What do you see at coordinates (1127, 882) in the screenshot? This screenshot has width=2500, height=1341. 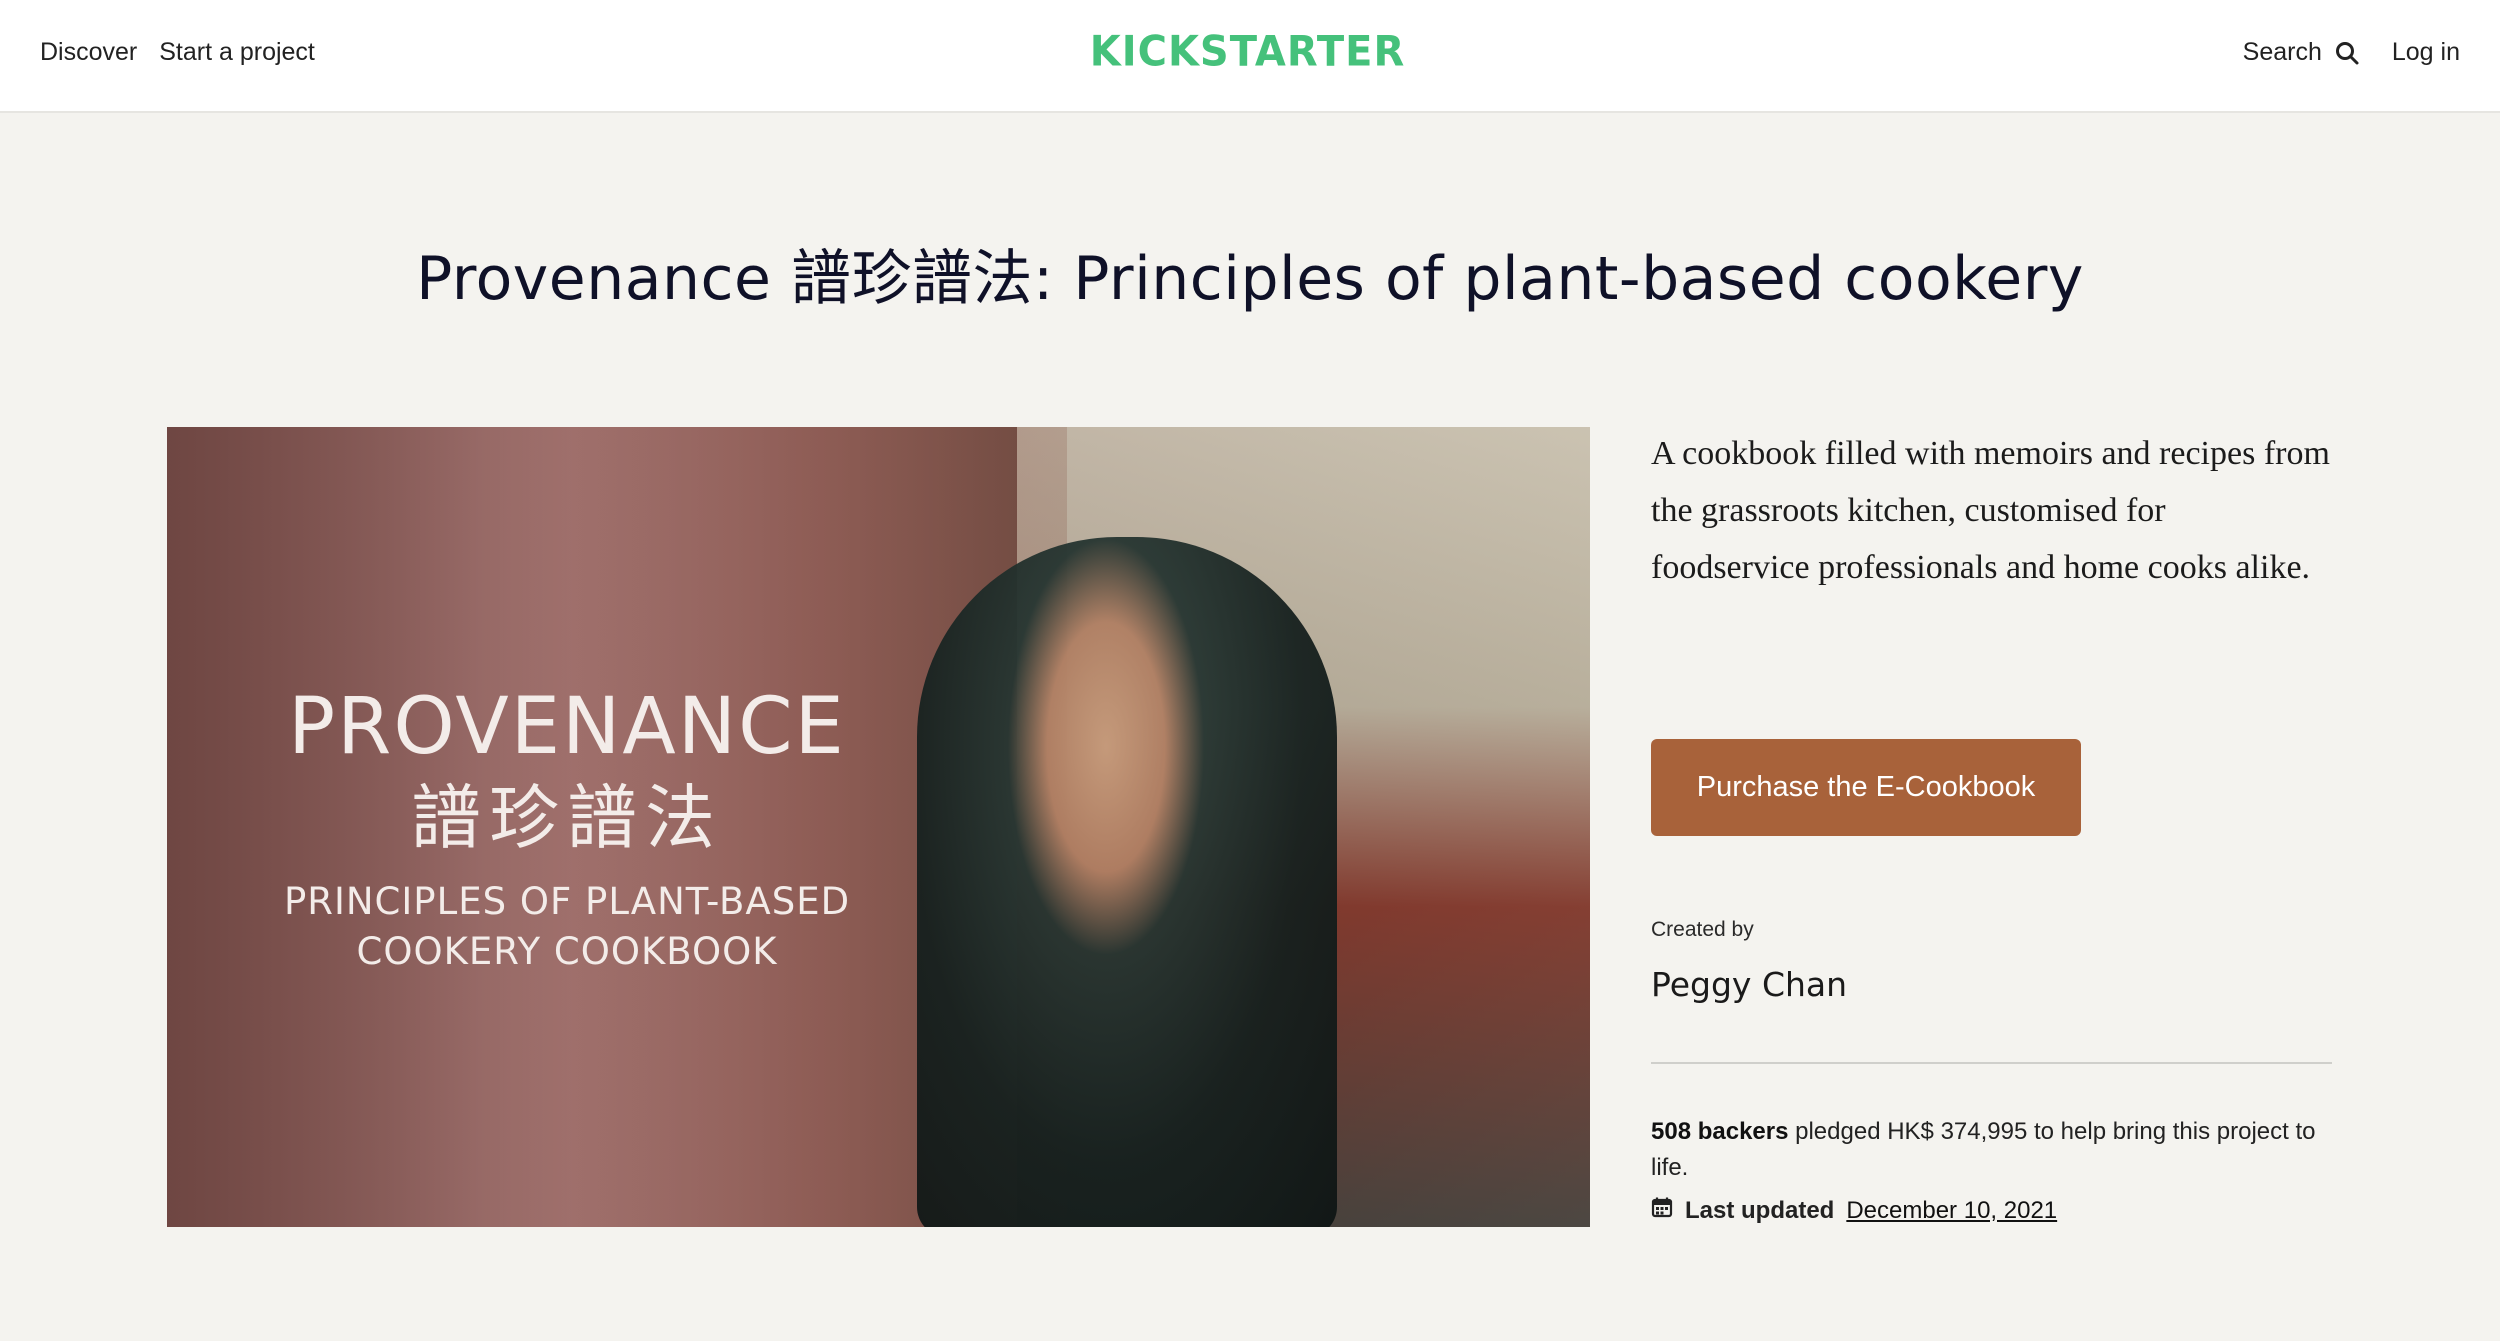 I see `chef-figure` at bounding box center [1127, 882].